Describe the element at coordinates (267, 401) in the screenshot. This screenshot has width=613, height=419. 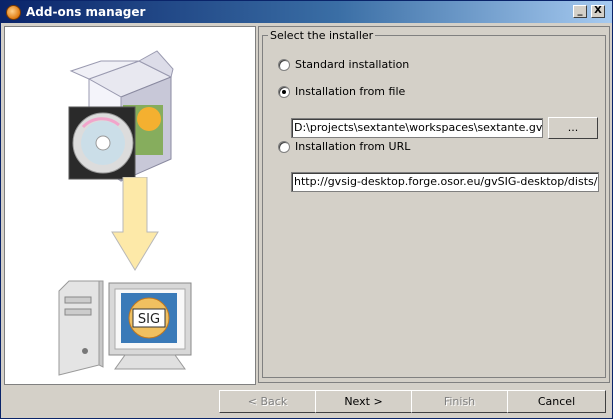
I see `back-button: < Back` at that location.